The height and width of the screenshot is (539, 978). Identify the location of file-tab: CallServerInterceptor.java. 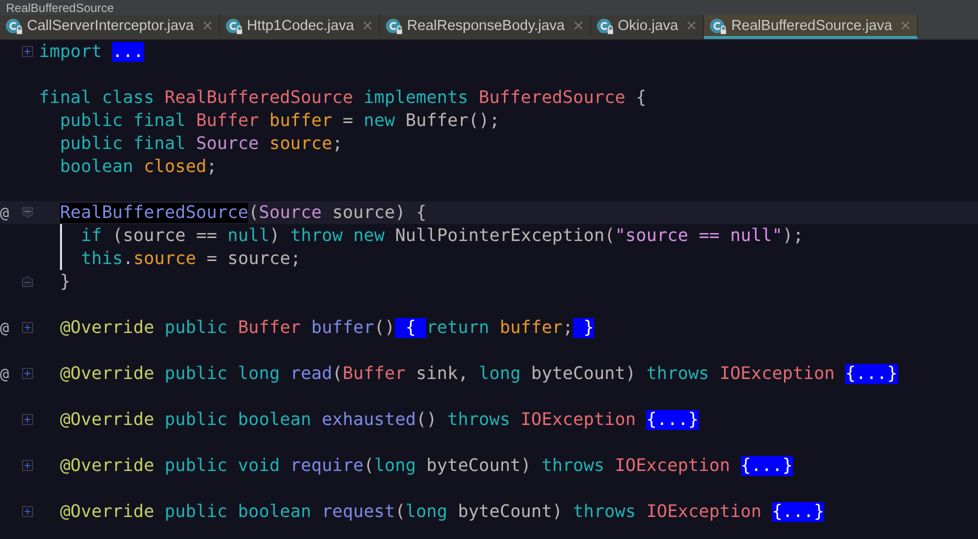
(110, 27).